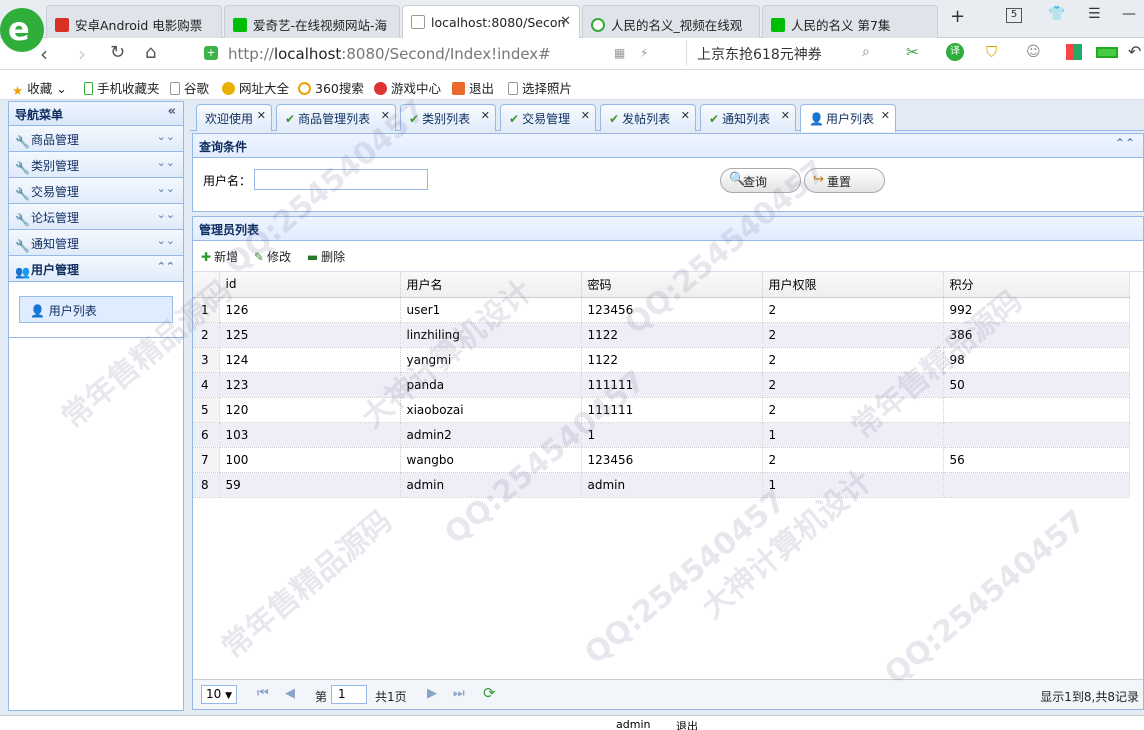 The image size is (1144, 730). Describe the element at coordinates (760, 180) in the screenshot. I see `search-button: 🔍 查询` at that location.